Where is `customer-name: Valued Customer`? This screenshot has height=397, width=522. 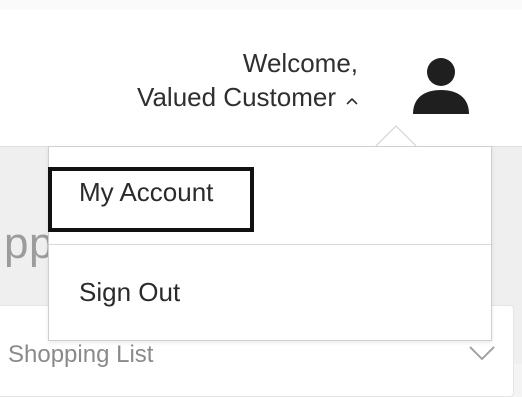
customer-name: Valued Customer is located at coordinates (236, 97).